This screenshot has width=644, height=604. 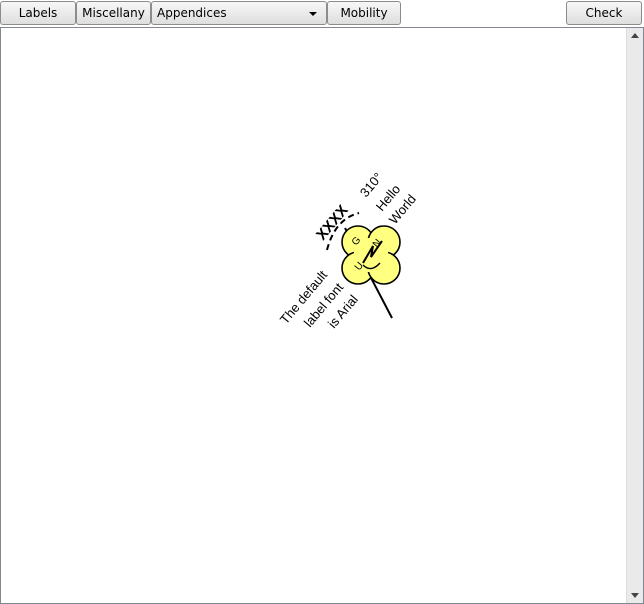 I want to click on scroll-down-icon, so click(x=635, y=595).